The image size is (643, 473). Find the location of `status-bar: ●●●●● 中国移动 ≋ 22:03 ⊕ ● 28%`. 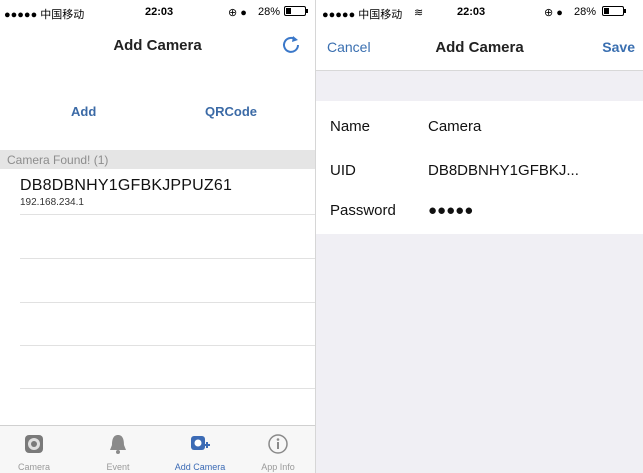

status-bar: ●●●●● 中国移动 ≋ 22:03 ⊕ ● 28% is located at coordinates (479, 11).